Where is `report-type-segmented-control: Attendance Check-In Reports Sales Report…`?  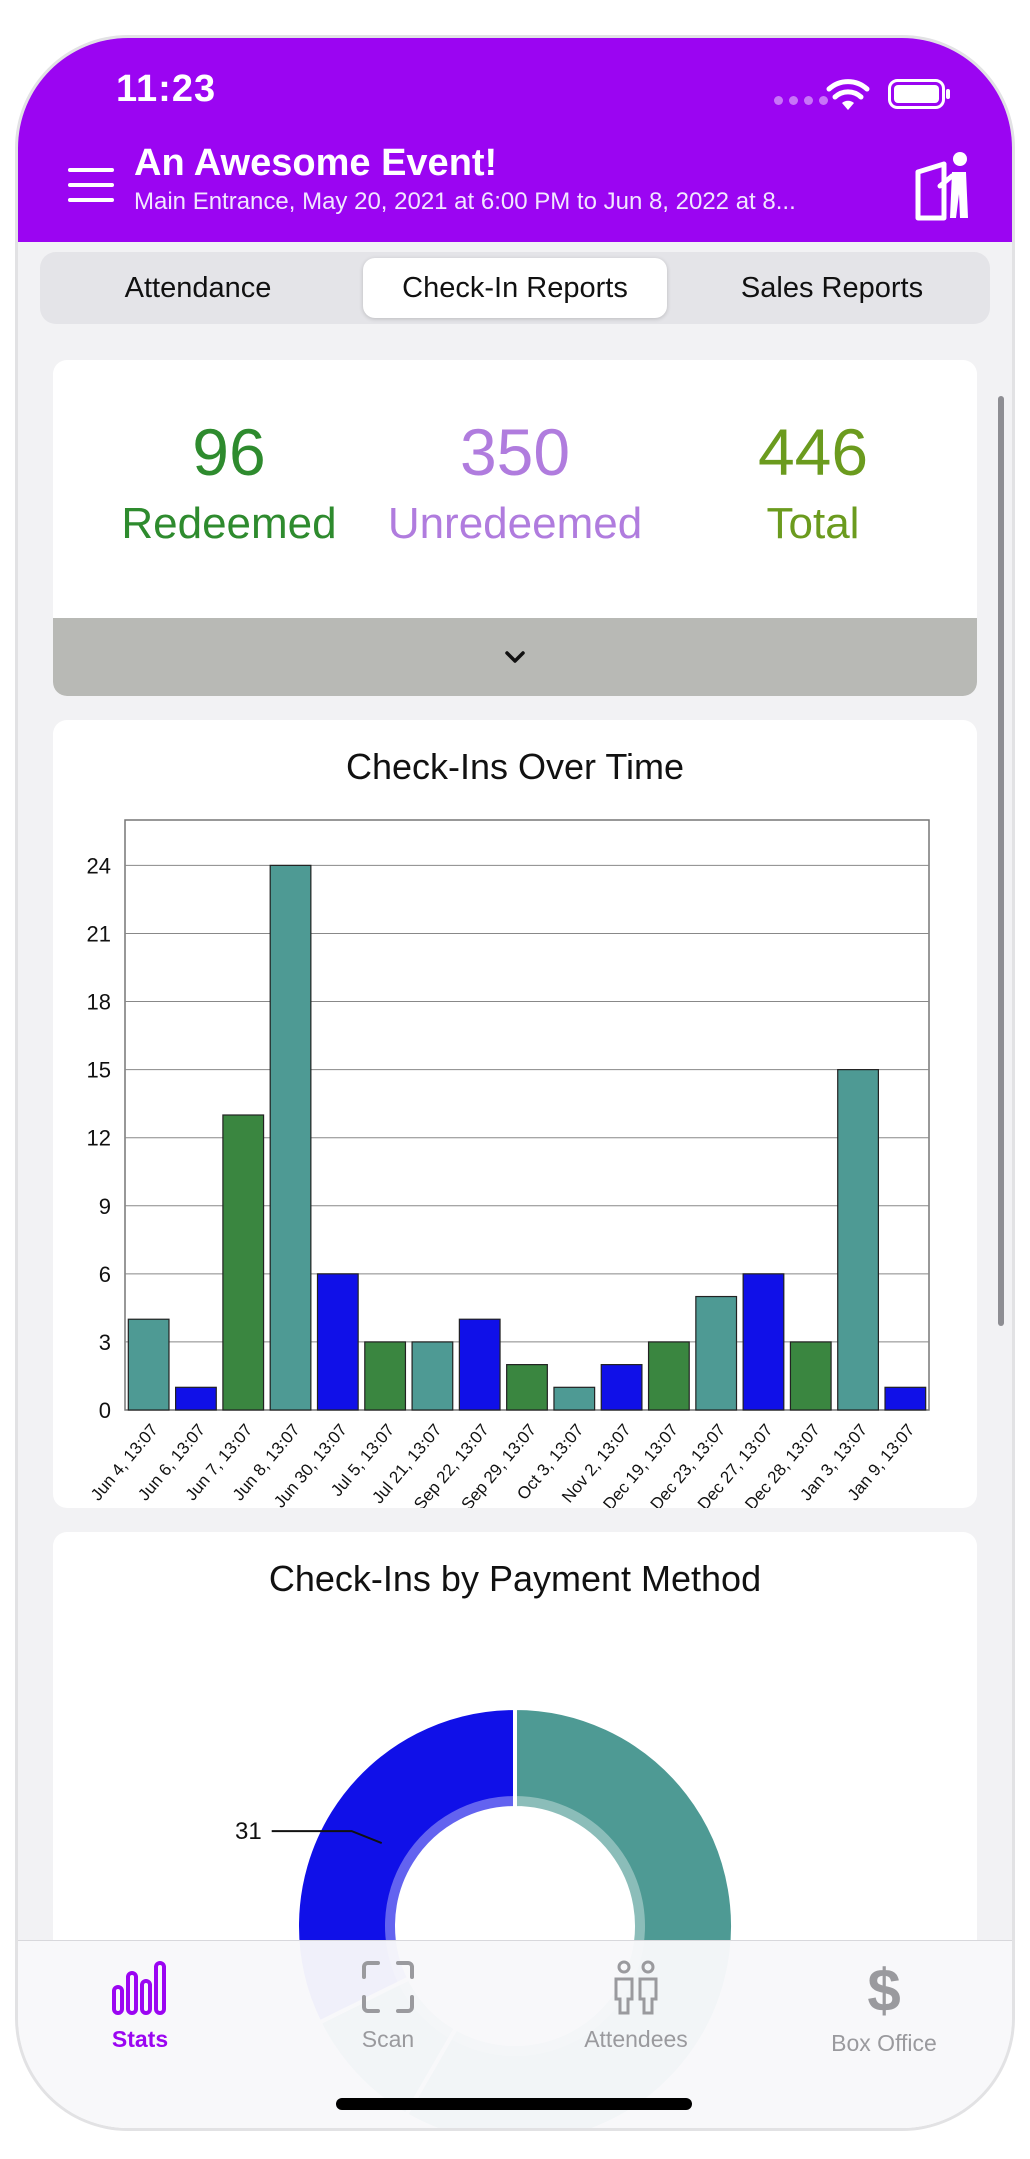
report-type-segmented-control: Attendance Check-In Reports Sales Report… is located at coordinates (515, 288).